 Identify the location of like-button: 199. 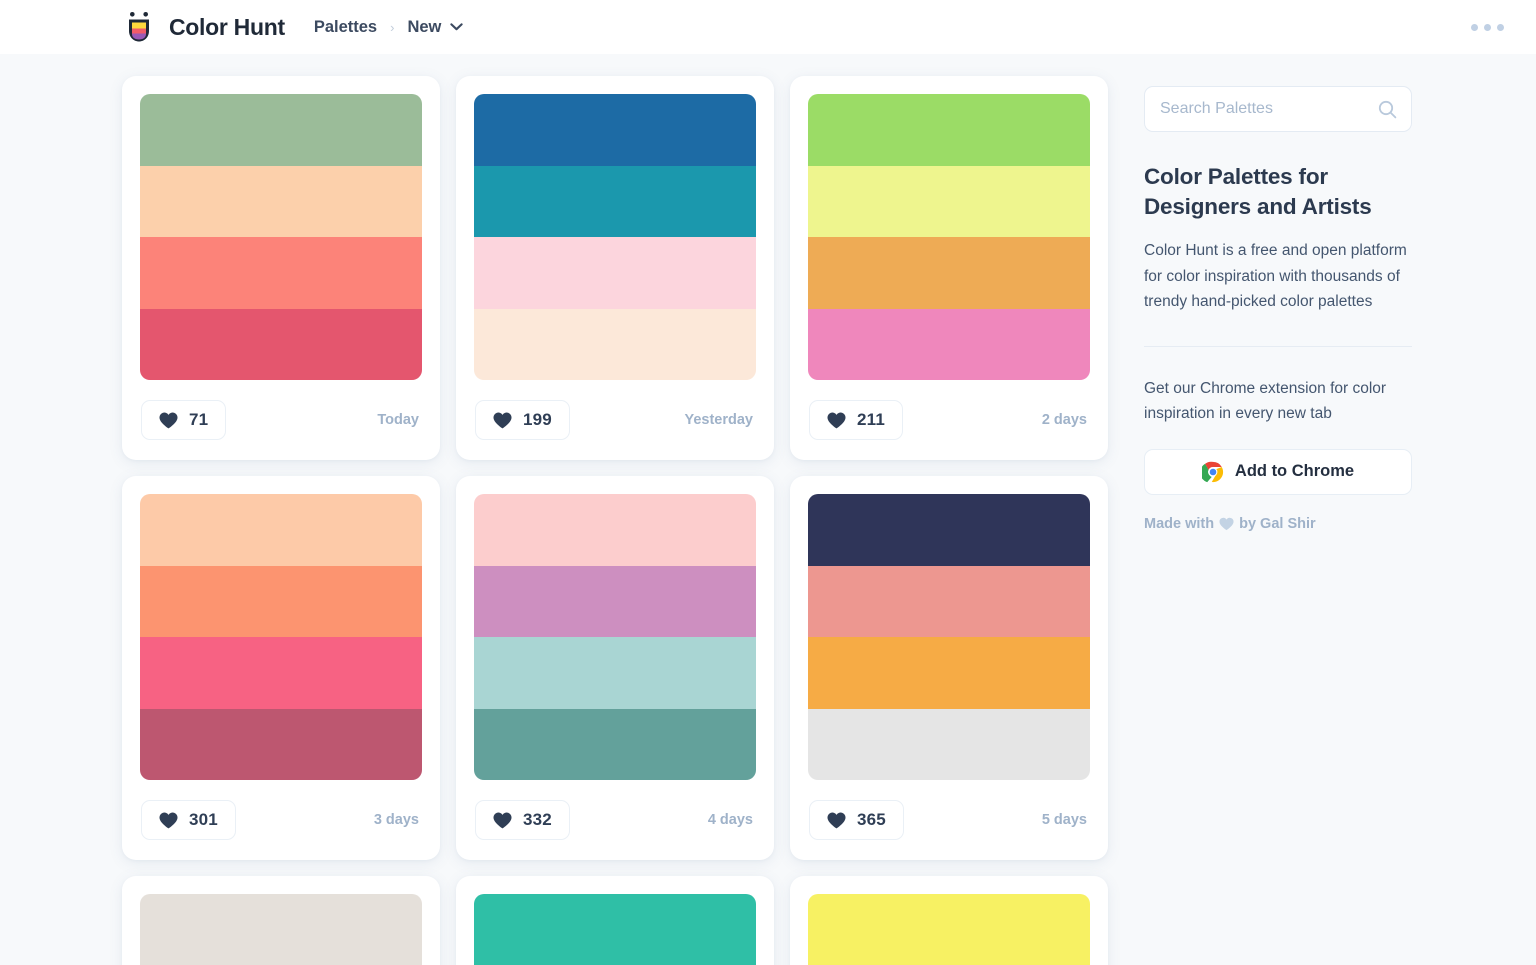
(522, 420).